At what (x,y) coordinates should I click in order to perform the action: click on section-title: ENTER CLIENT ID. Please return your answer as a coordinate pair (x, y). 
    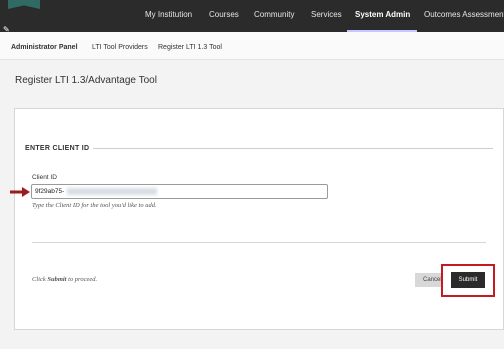
    Looking at the image, I should click on (57, 148).